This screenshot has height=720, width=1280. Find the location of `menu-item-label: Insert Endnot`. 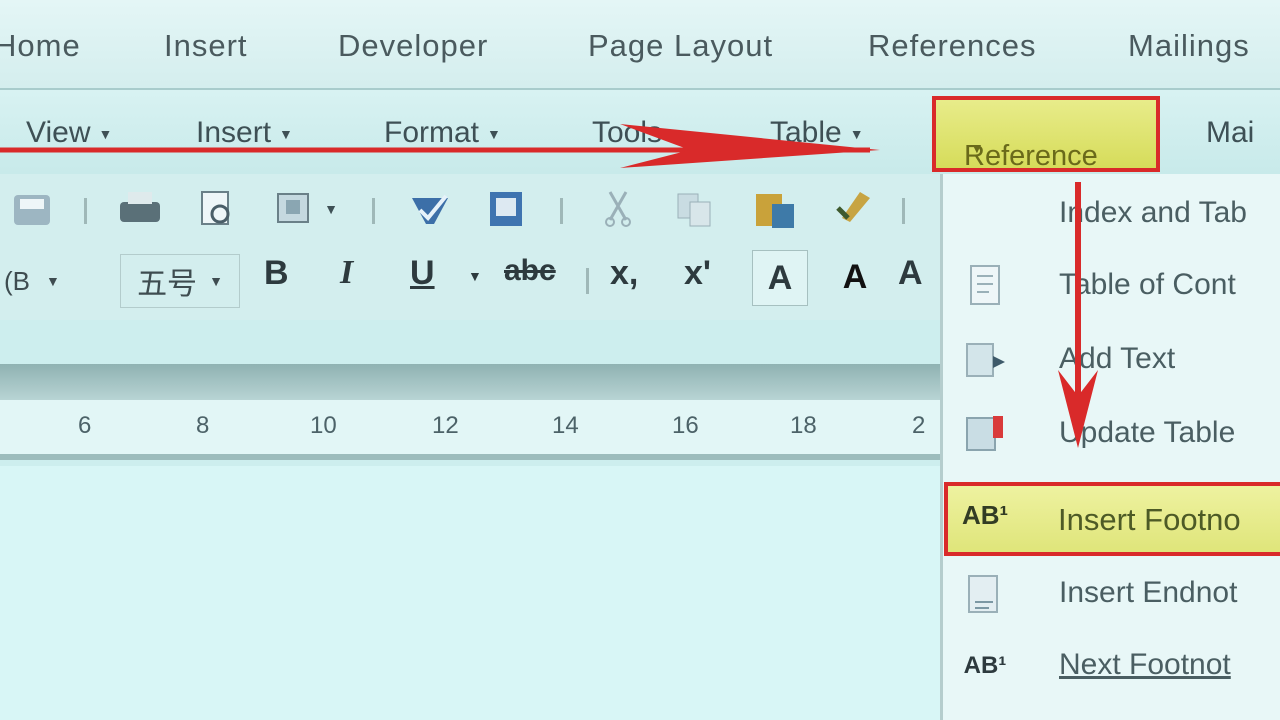

menu-item-label: Insert Endnot is located at coordinates (1148, 592).